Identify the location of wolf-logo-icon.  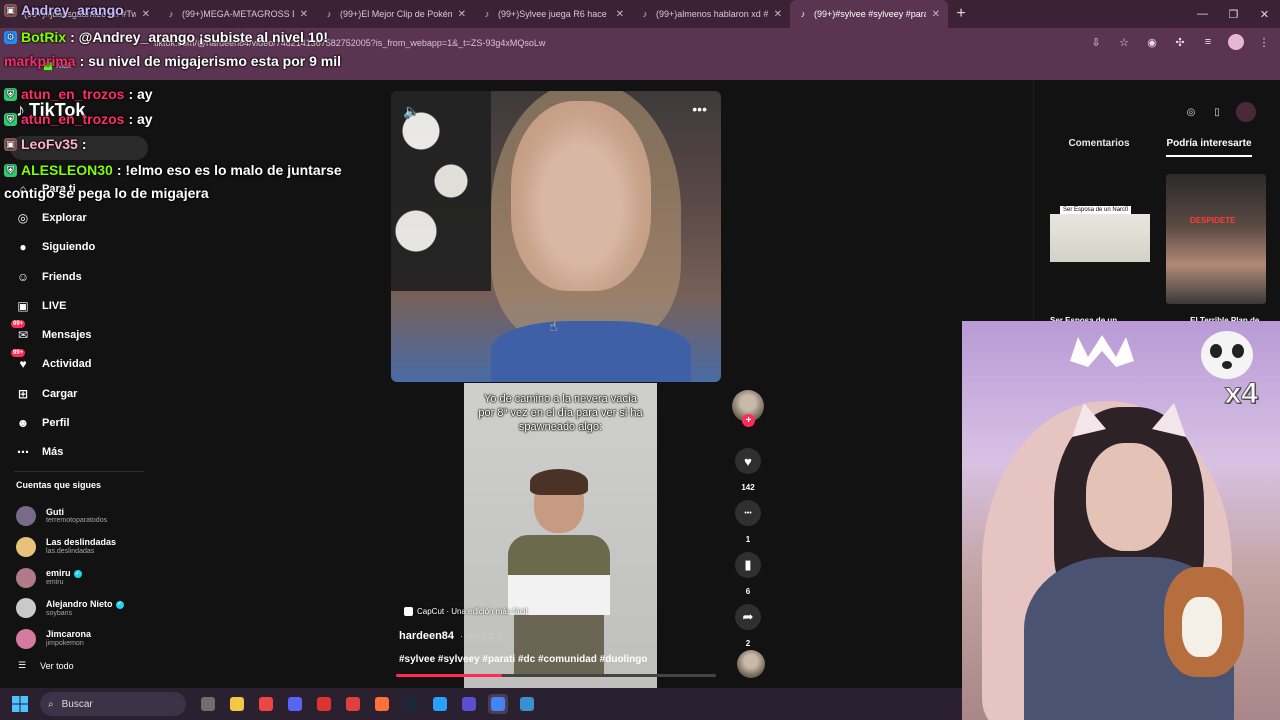
(1102, 351).